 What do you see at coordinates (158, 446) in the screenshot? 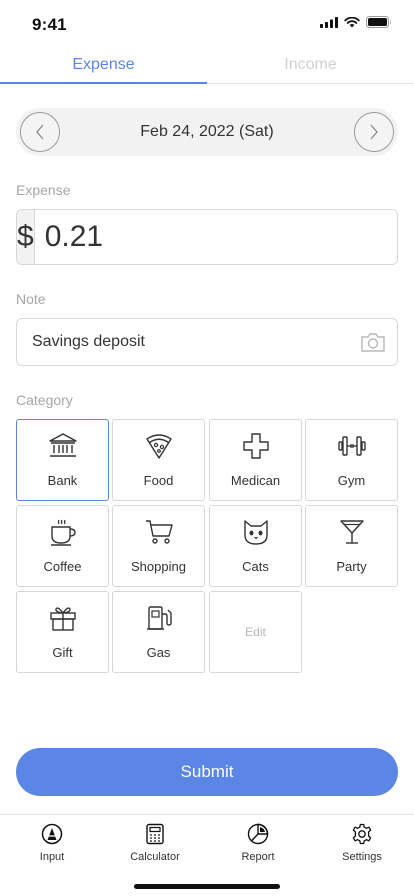
I see `pizza-icon` at bounding box center [158, 446].